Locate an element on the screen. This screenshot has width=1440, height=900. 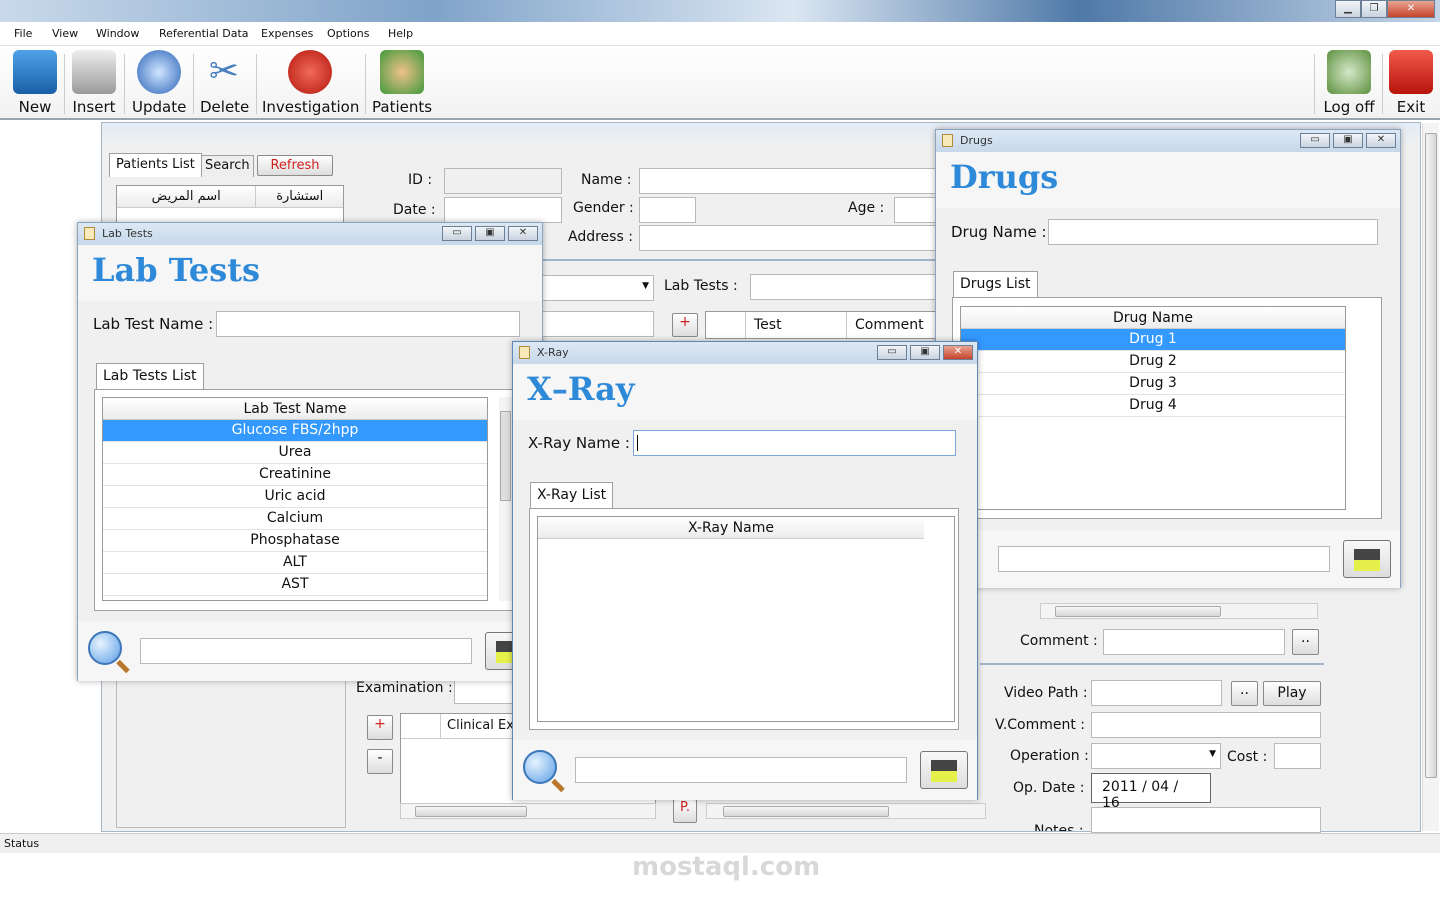
menu-view: View is located at coordinates (65, 33).